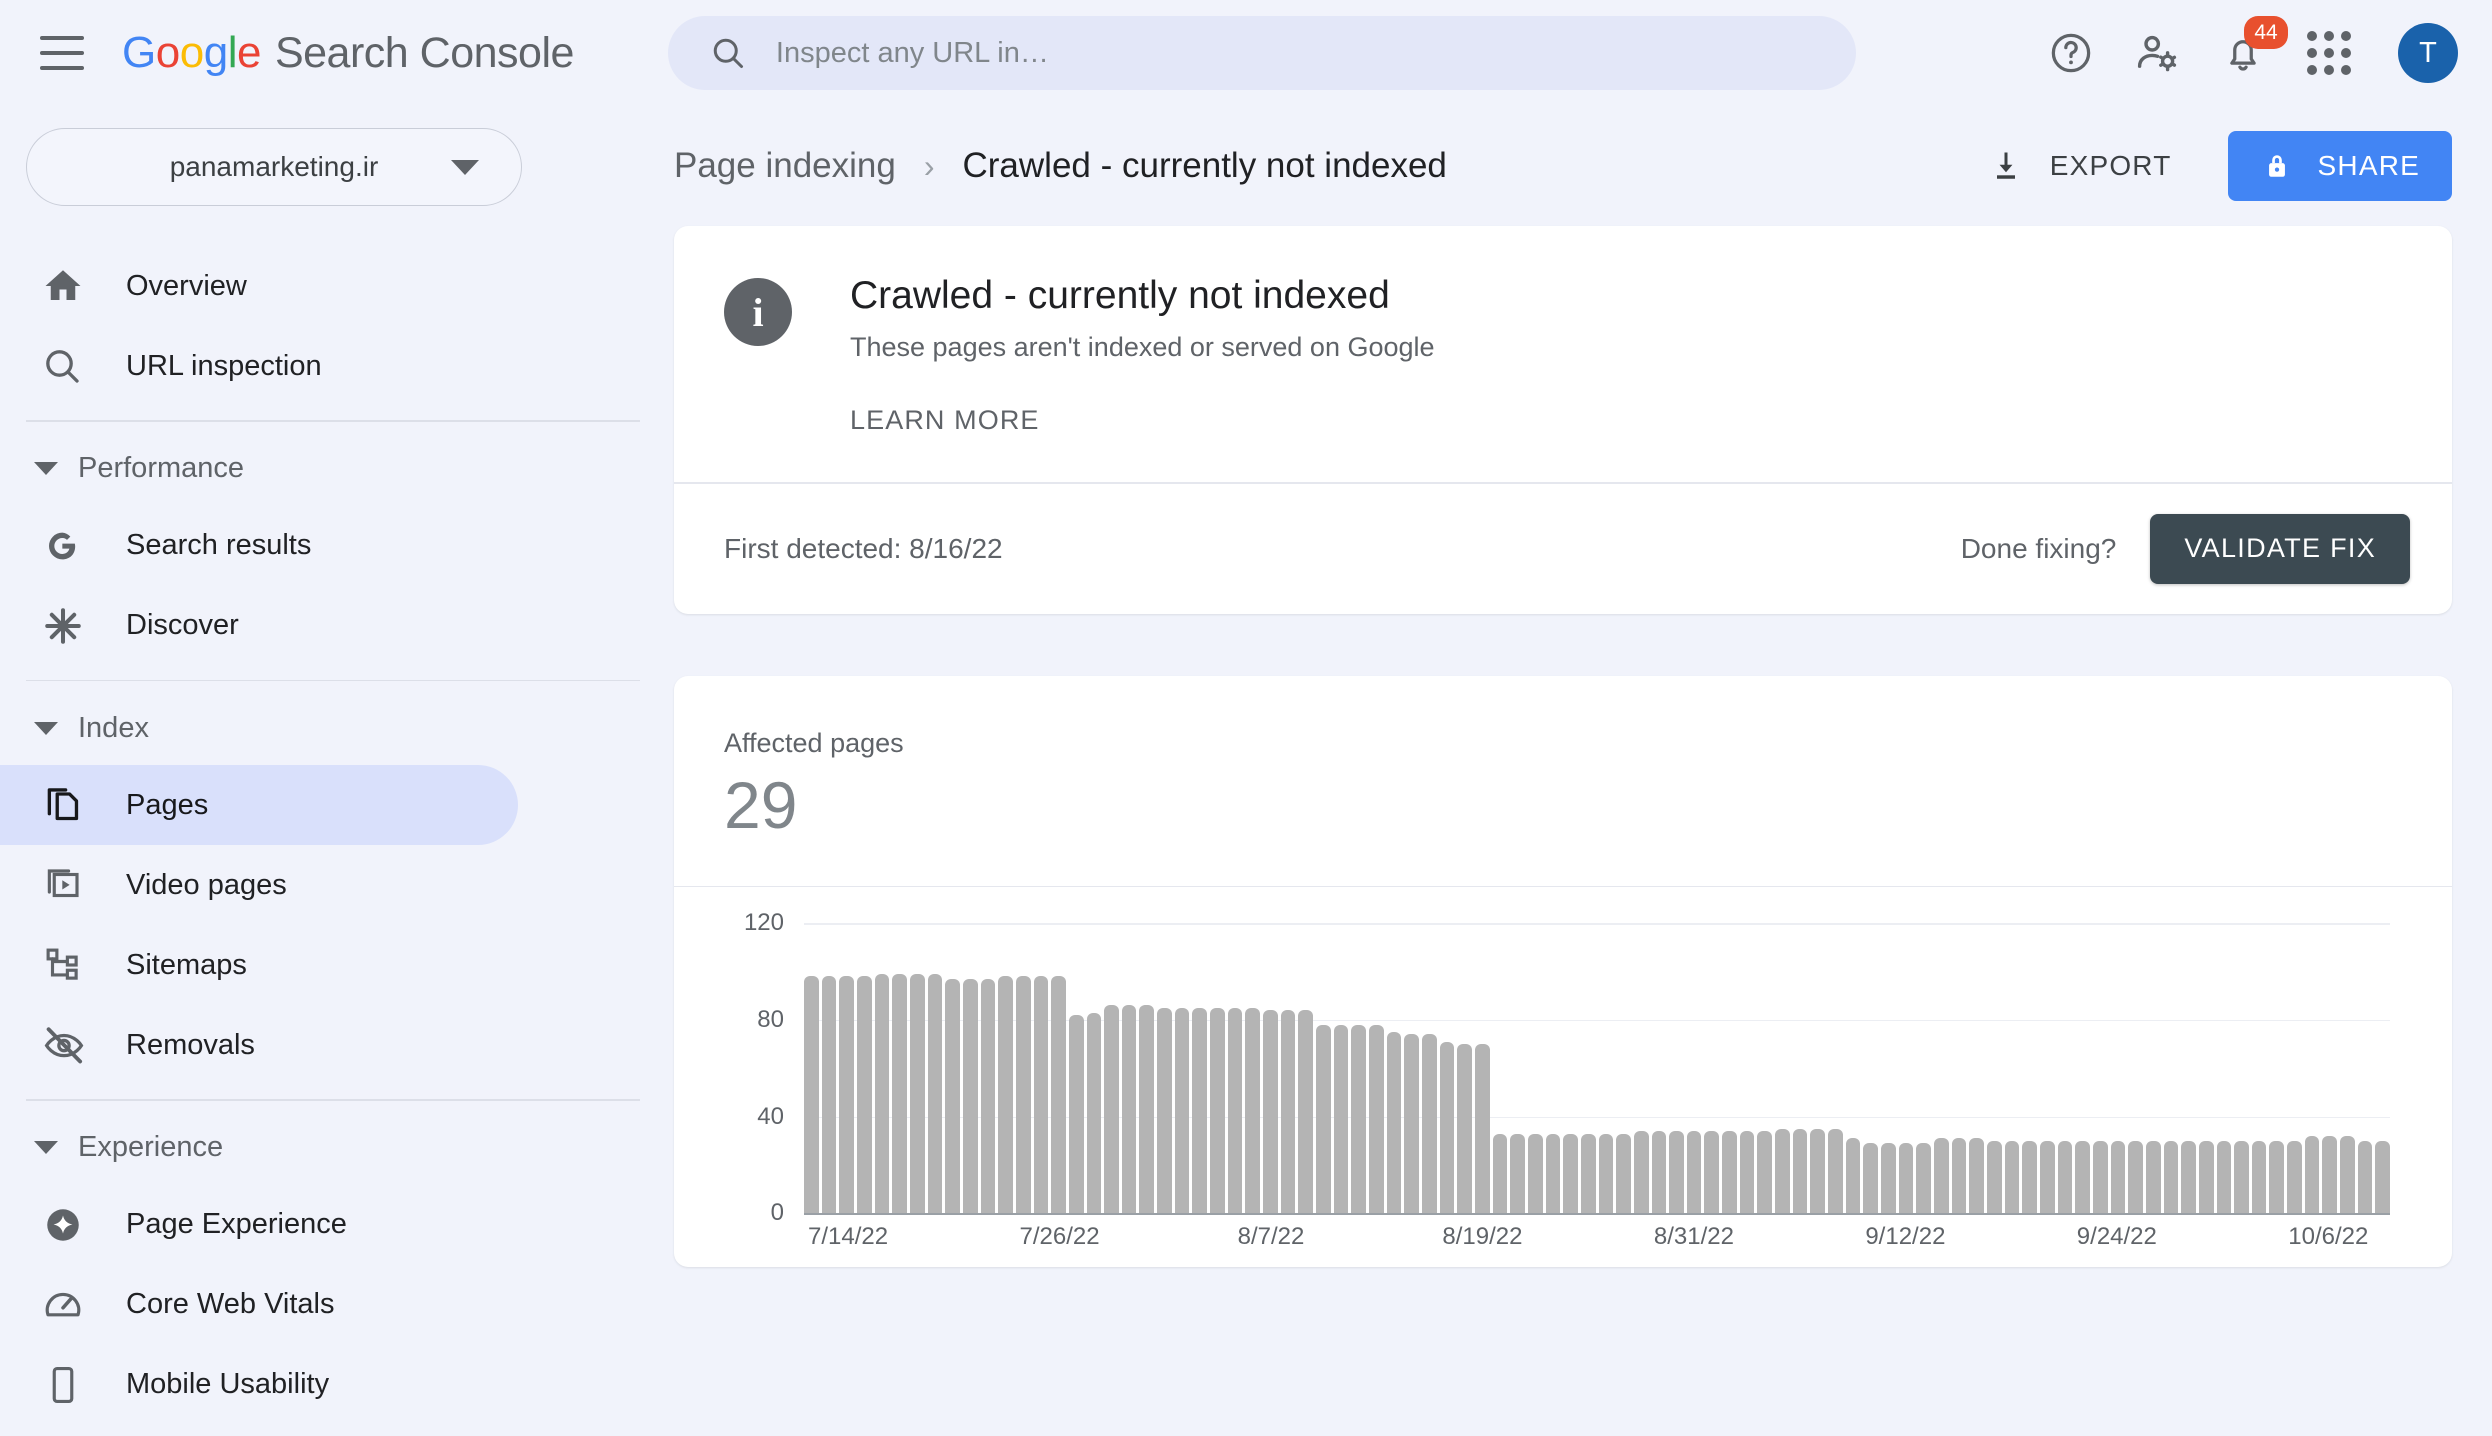 The image size is (2492, 1436). Describe the element at coordinates (333, 1148) in the screenshot. I see `sidebar-section-experience: Experience` at that location.